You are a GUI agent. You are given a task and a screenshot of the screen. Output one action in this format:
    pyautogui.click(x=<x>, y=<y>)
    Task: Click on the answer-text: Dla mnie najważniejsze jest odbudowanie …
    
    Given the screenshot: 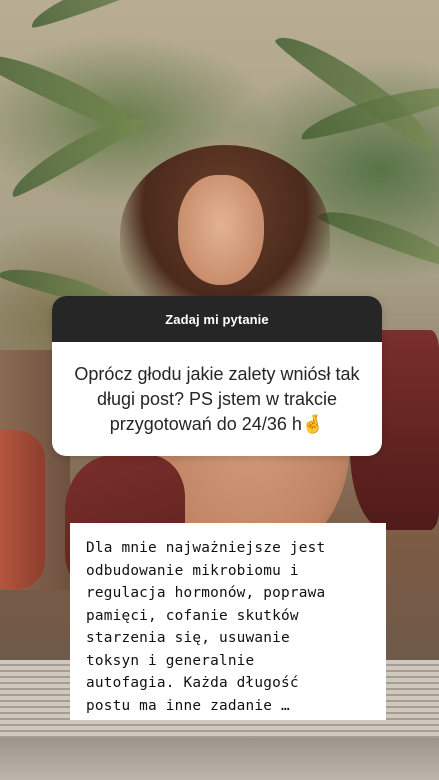 What is the action you would take?
    pyautogui.click(x=206, y=627)
    